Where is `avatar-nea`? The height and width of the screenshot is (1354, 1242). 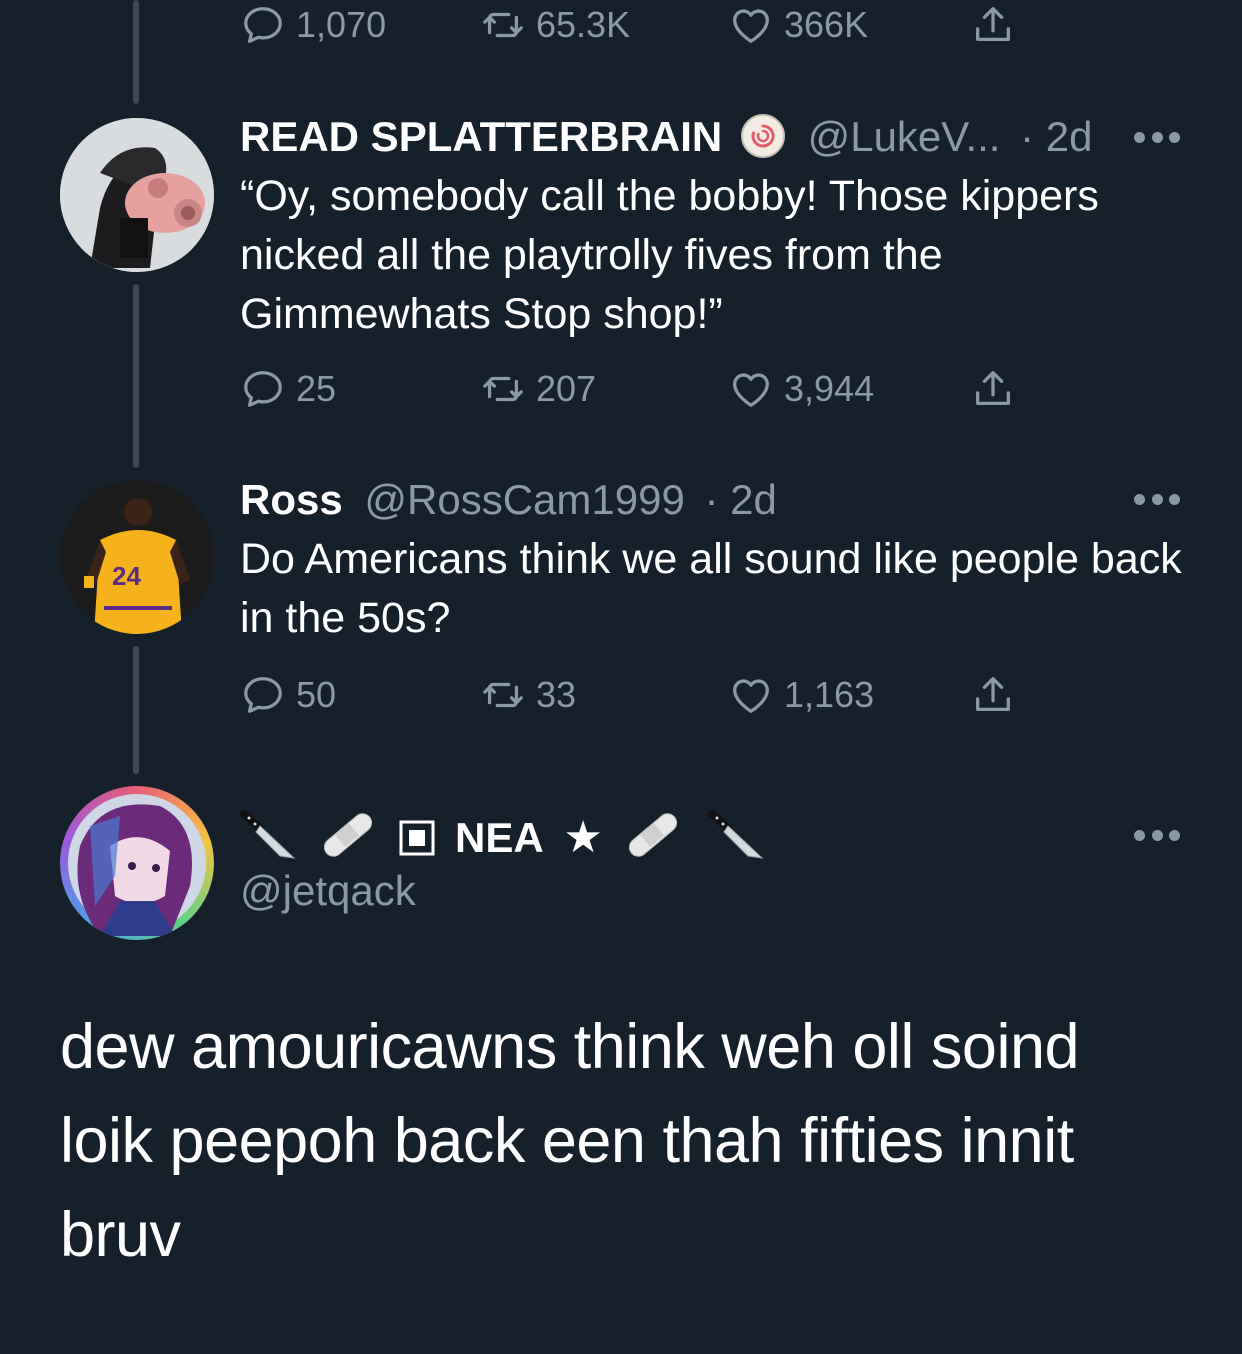 avatar-nea is located at coordinates (137, 863).